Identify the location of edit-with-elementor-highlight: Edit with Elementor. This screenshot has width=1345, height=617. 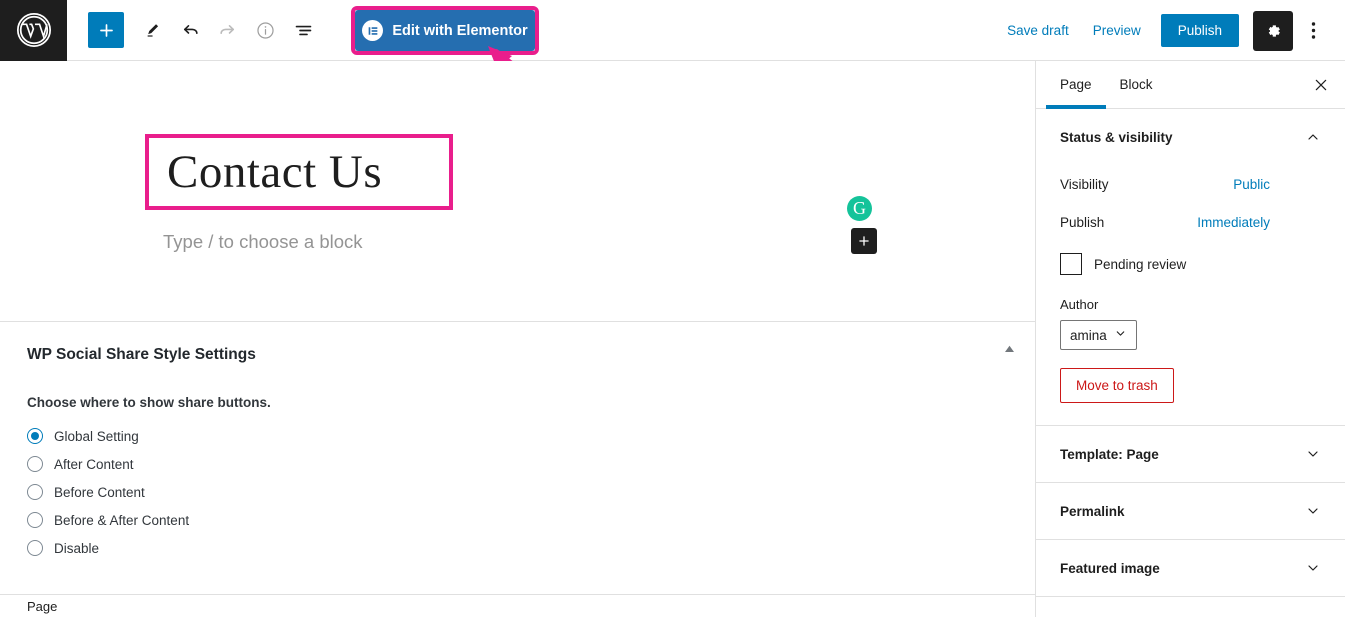
(445, 30).